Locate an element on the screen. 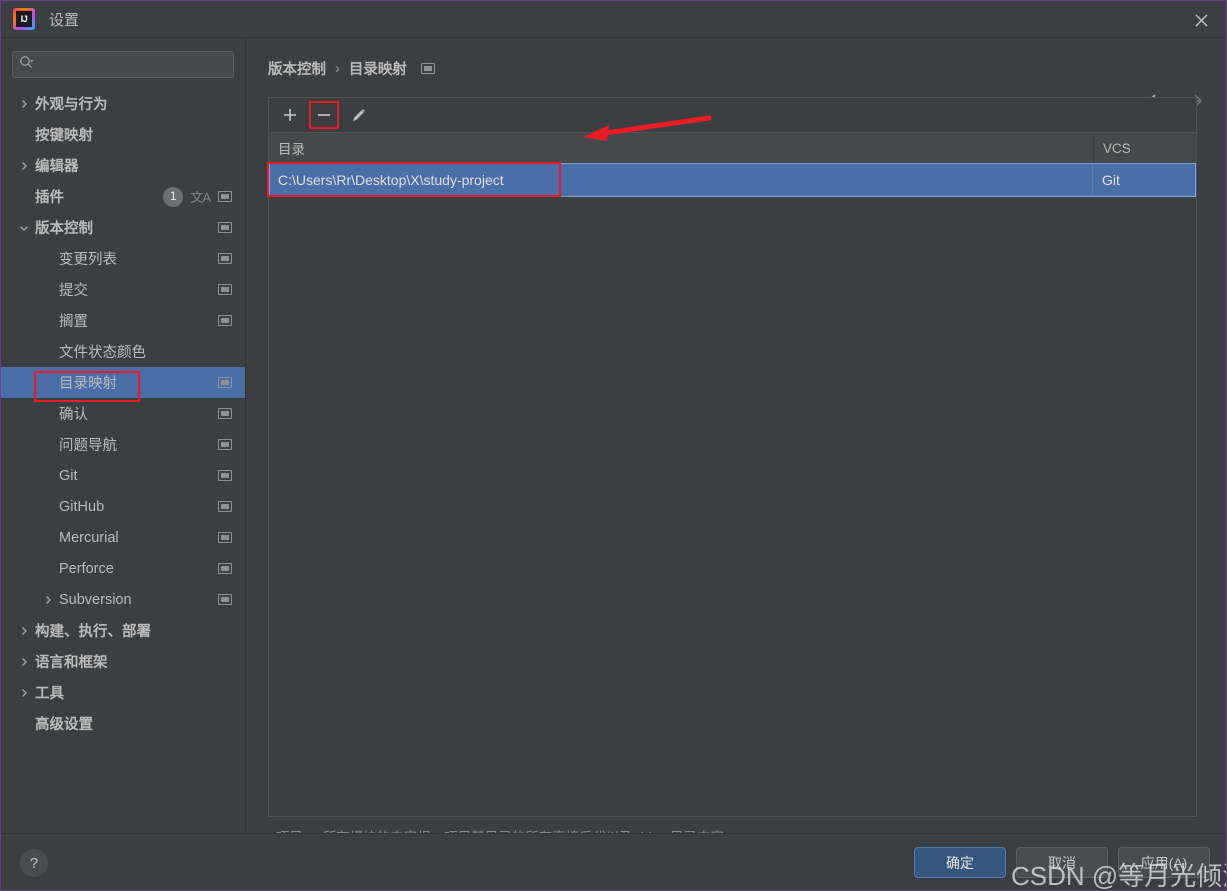  sidebar-item-12: Git is located at coordinates (123, 475).